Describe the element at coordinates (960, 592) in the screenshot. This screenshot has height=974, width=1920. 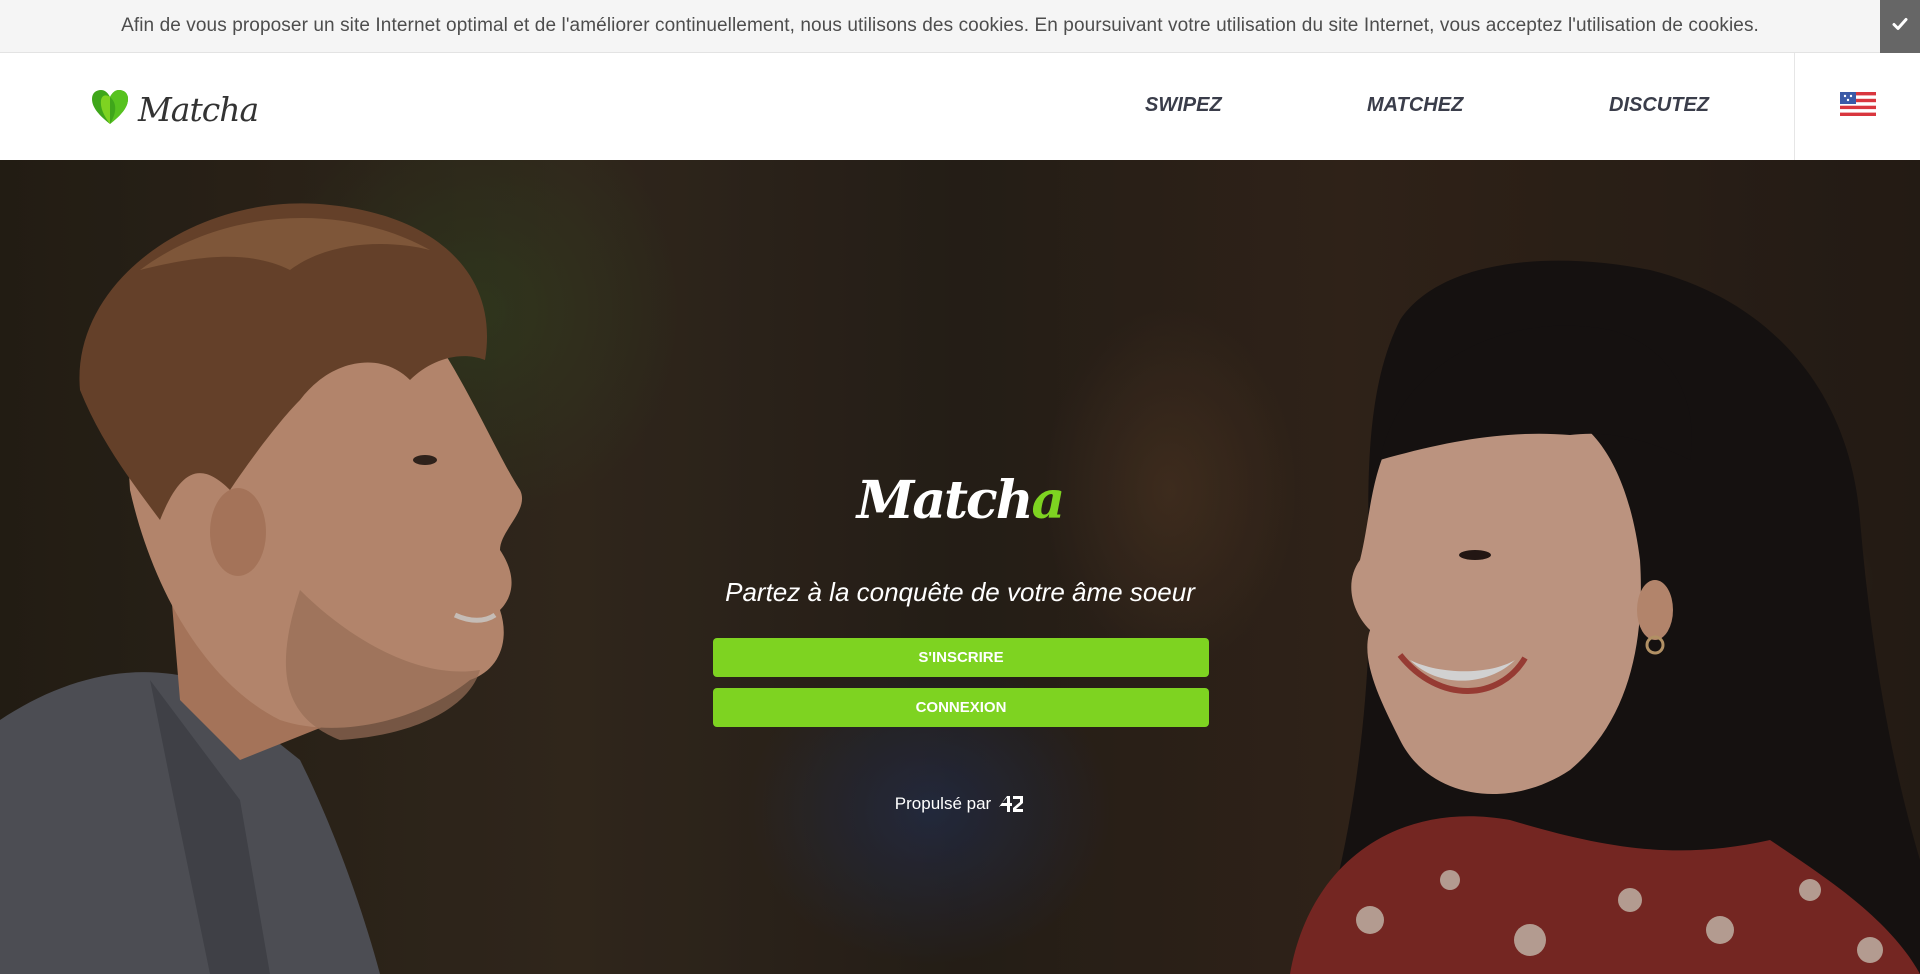
I see `hero-tagline: Partez à la conquête de votre âme soeur` at that location.